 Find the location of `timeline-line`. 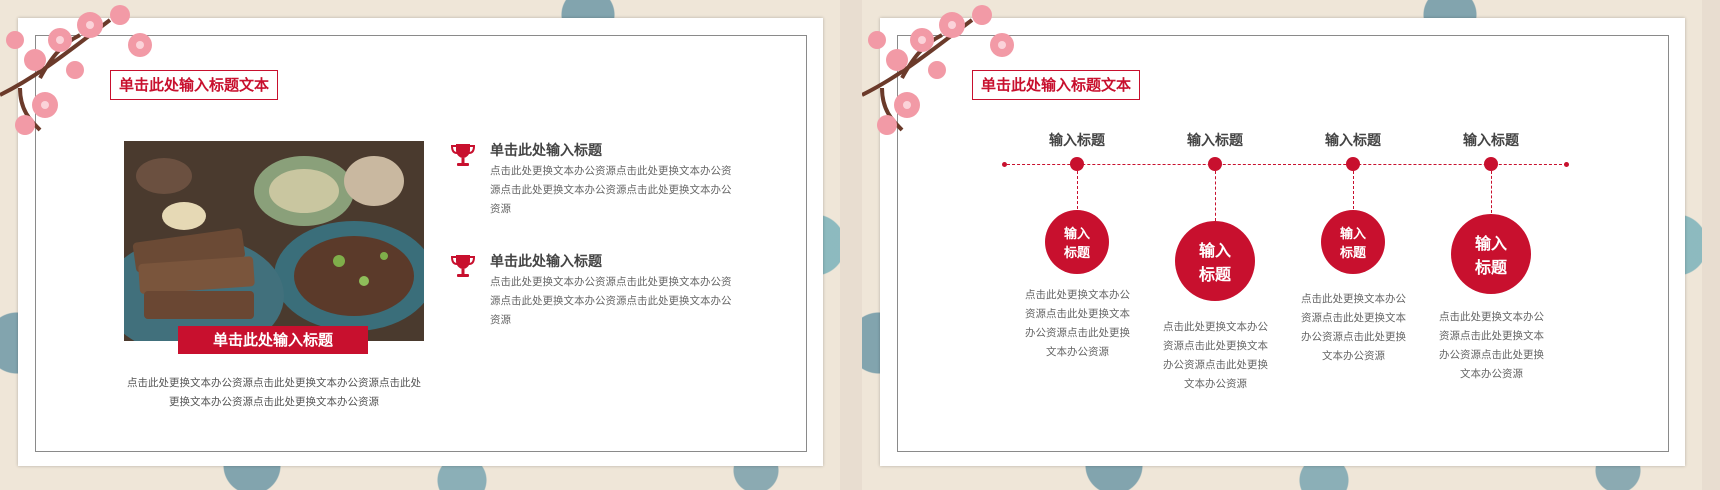

timeline-line is located at coordinates (1287, 164).